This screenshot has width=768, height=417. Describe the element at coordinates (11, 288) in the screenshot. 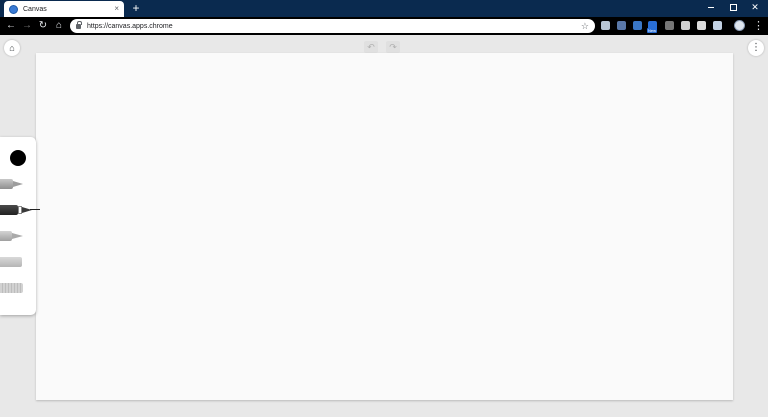

I see `eraser-body` at that location.